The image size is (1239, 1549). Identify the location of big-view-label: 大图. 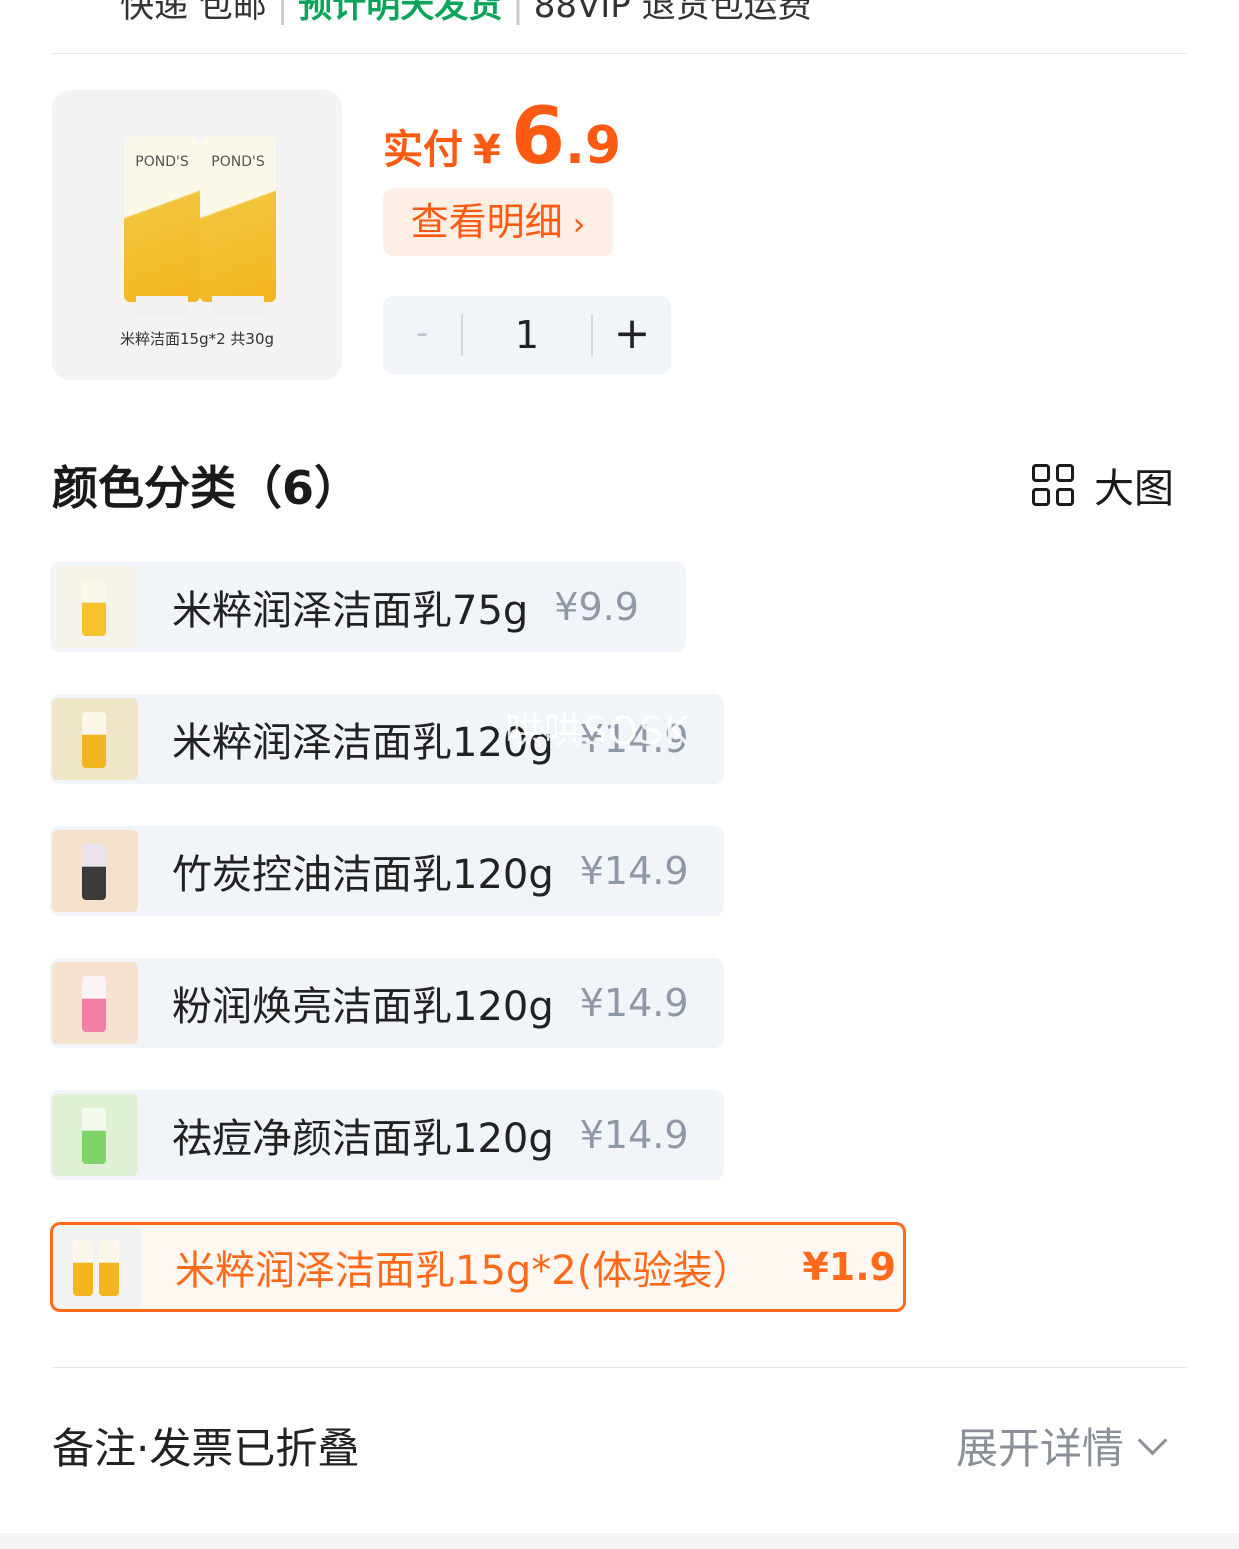
(1134, 489).